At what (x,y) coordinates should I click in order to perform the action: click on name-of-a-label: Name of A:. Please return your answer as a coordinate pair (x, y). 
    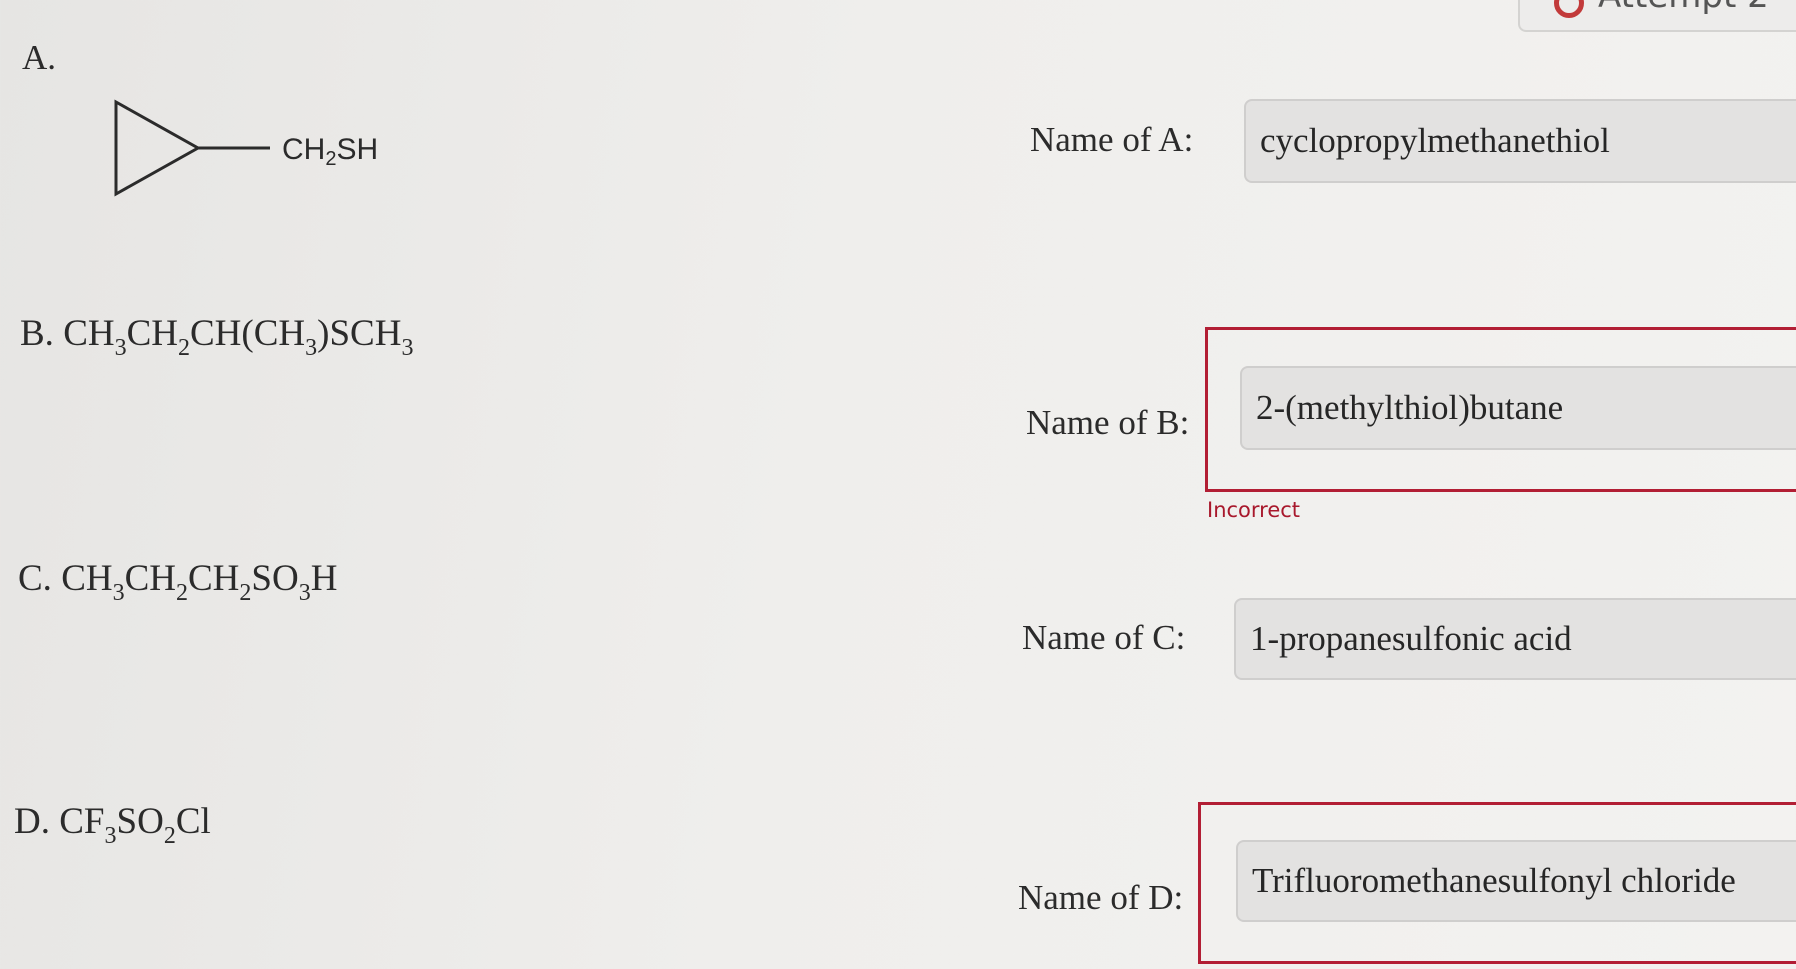
    Looking at the image, I should click on (1112, 139).